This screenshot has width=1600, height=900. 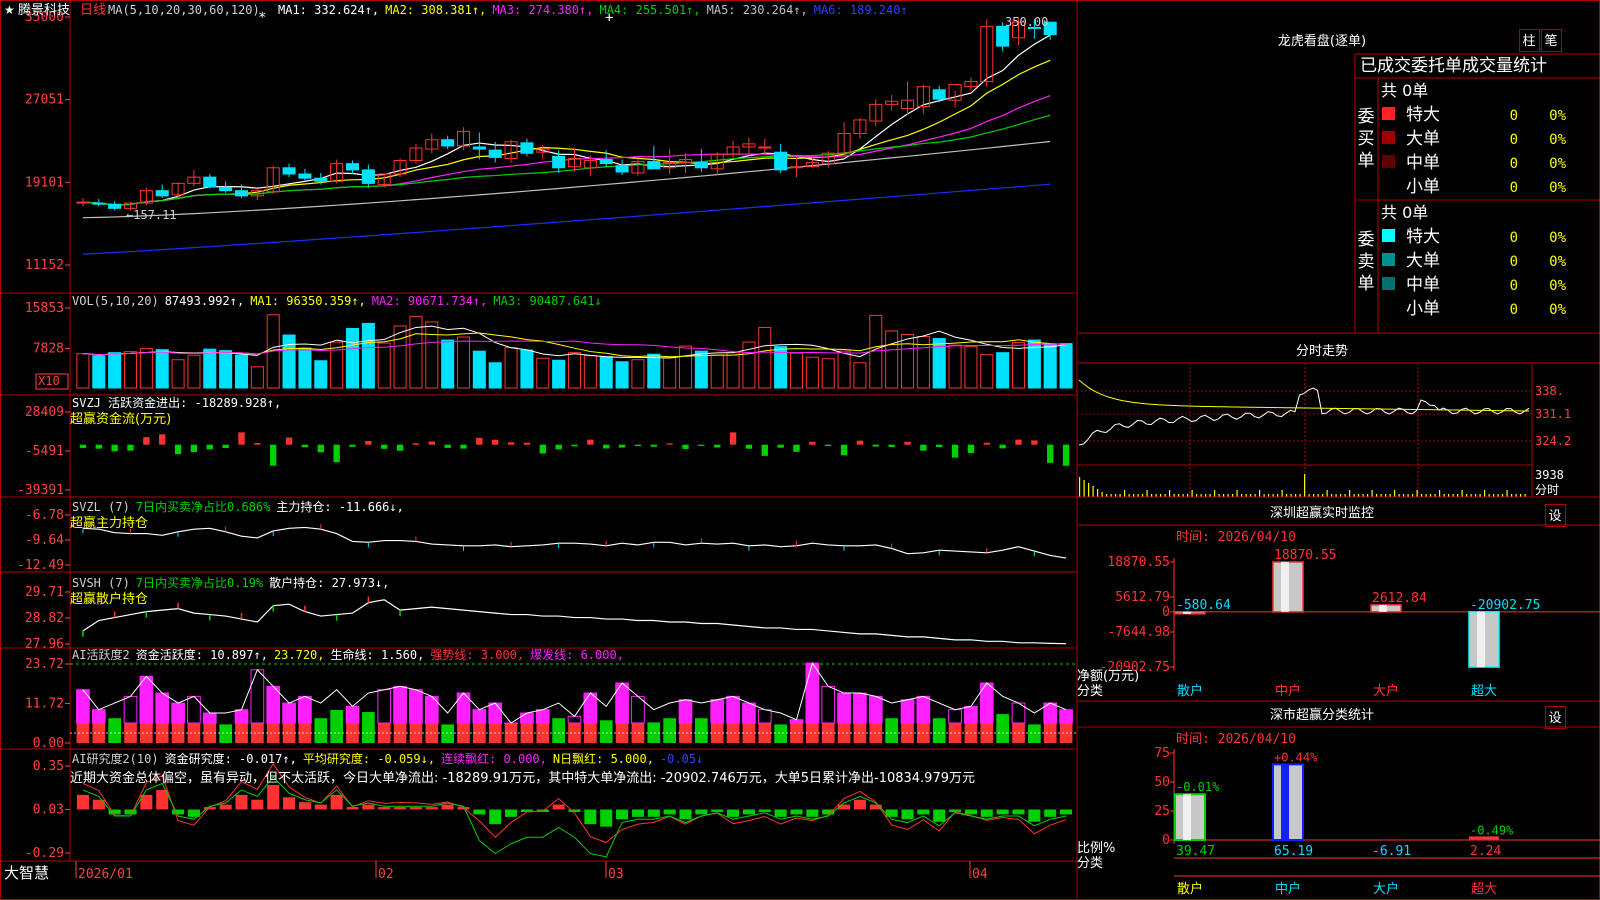 What do you see at coordinates (378, 654) in the screenshot?
I see `activity-header-3: 生命线: 1.560,` at bounding box center [378, 654].